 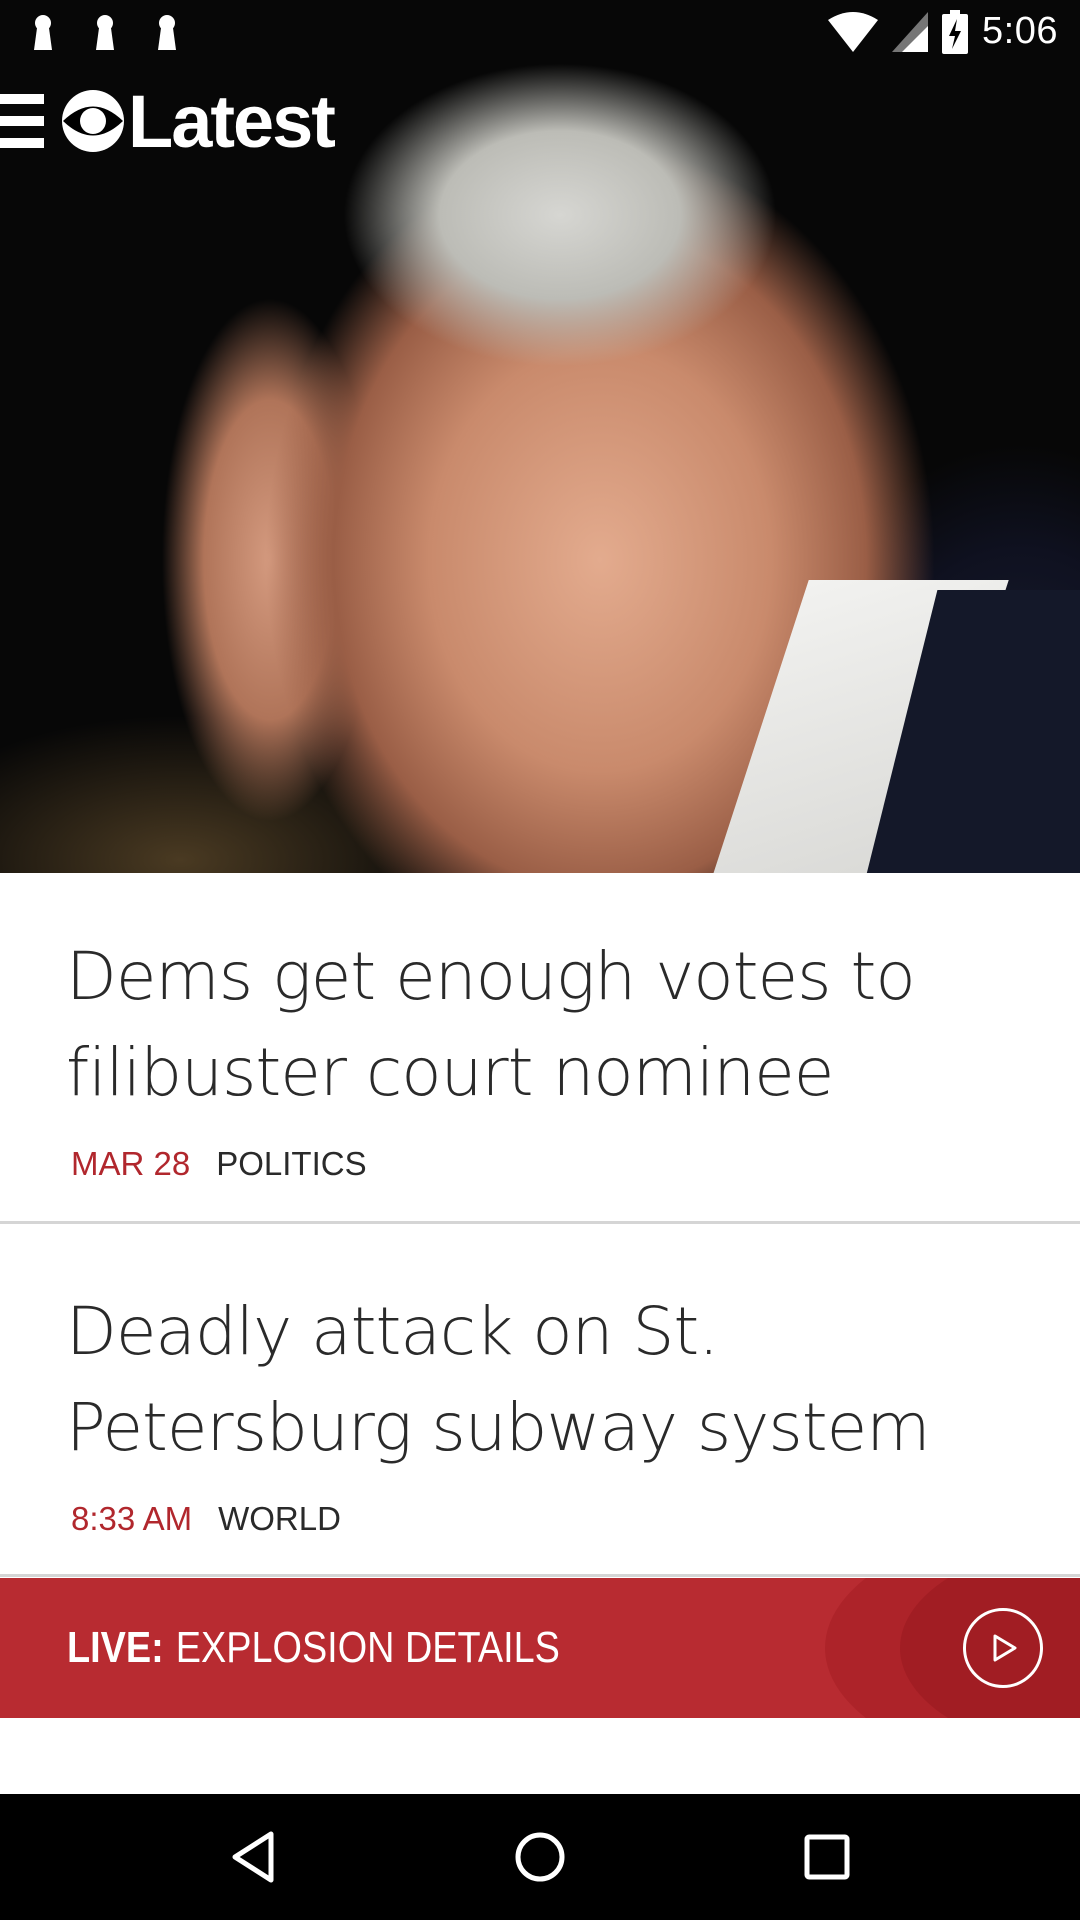 I want to click on battery-charging-icon, so click(x=955, y=31).